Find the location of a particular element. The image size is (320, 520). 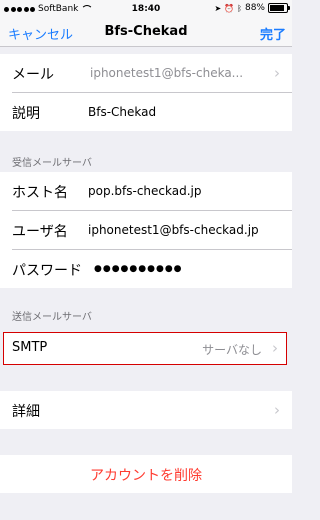

password-row: パスワード ●●●●●●●●●● is located at coordinates (152, 269).